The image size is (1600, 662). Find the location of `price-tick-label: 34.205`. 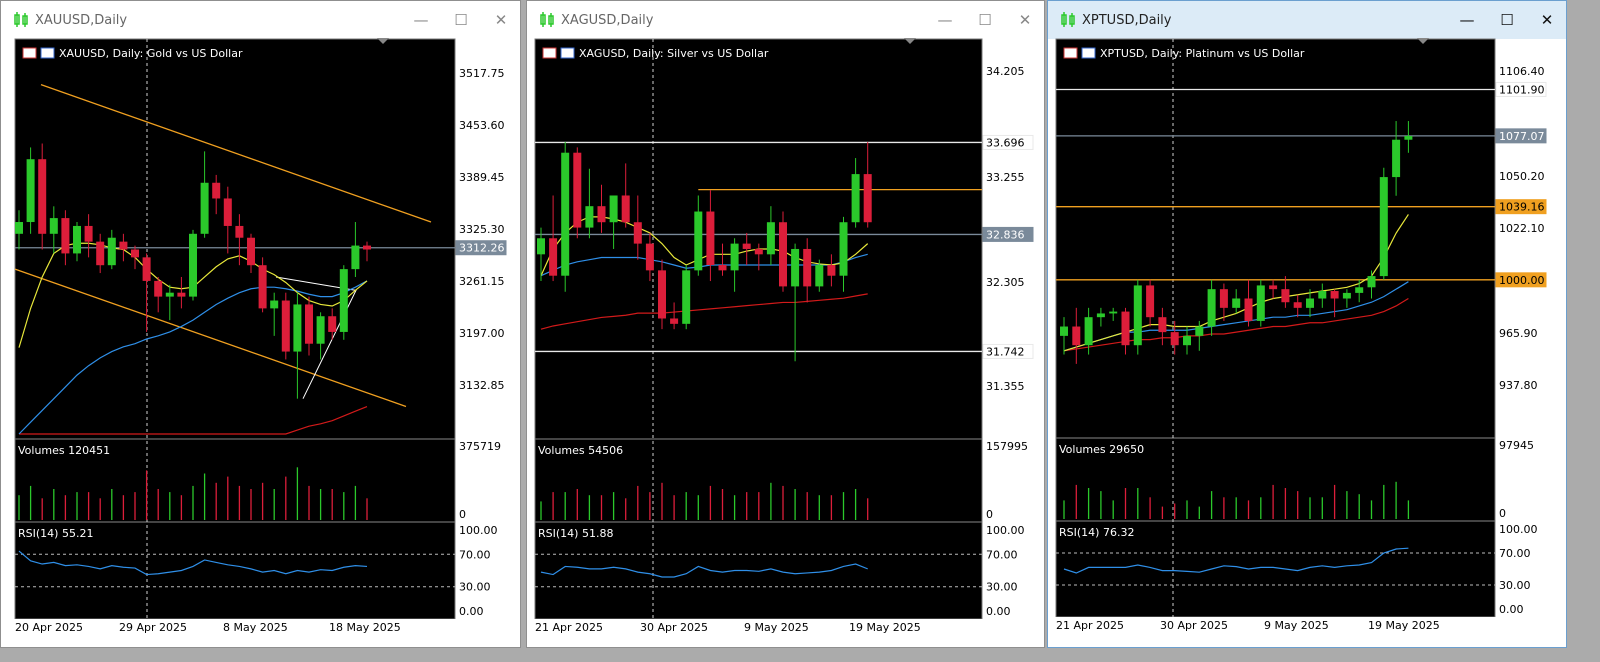

price-tick-label: 34.205 is located at coordinates (1005, 71).